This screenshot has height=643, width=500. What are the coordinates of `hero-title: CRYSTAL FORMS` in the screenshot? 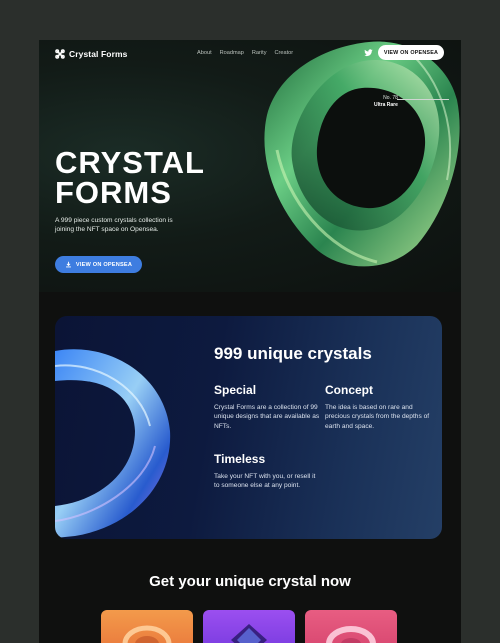 It's located at (130, 177).